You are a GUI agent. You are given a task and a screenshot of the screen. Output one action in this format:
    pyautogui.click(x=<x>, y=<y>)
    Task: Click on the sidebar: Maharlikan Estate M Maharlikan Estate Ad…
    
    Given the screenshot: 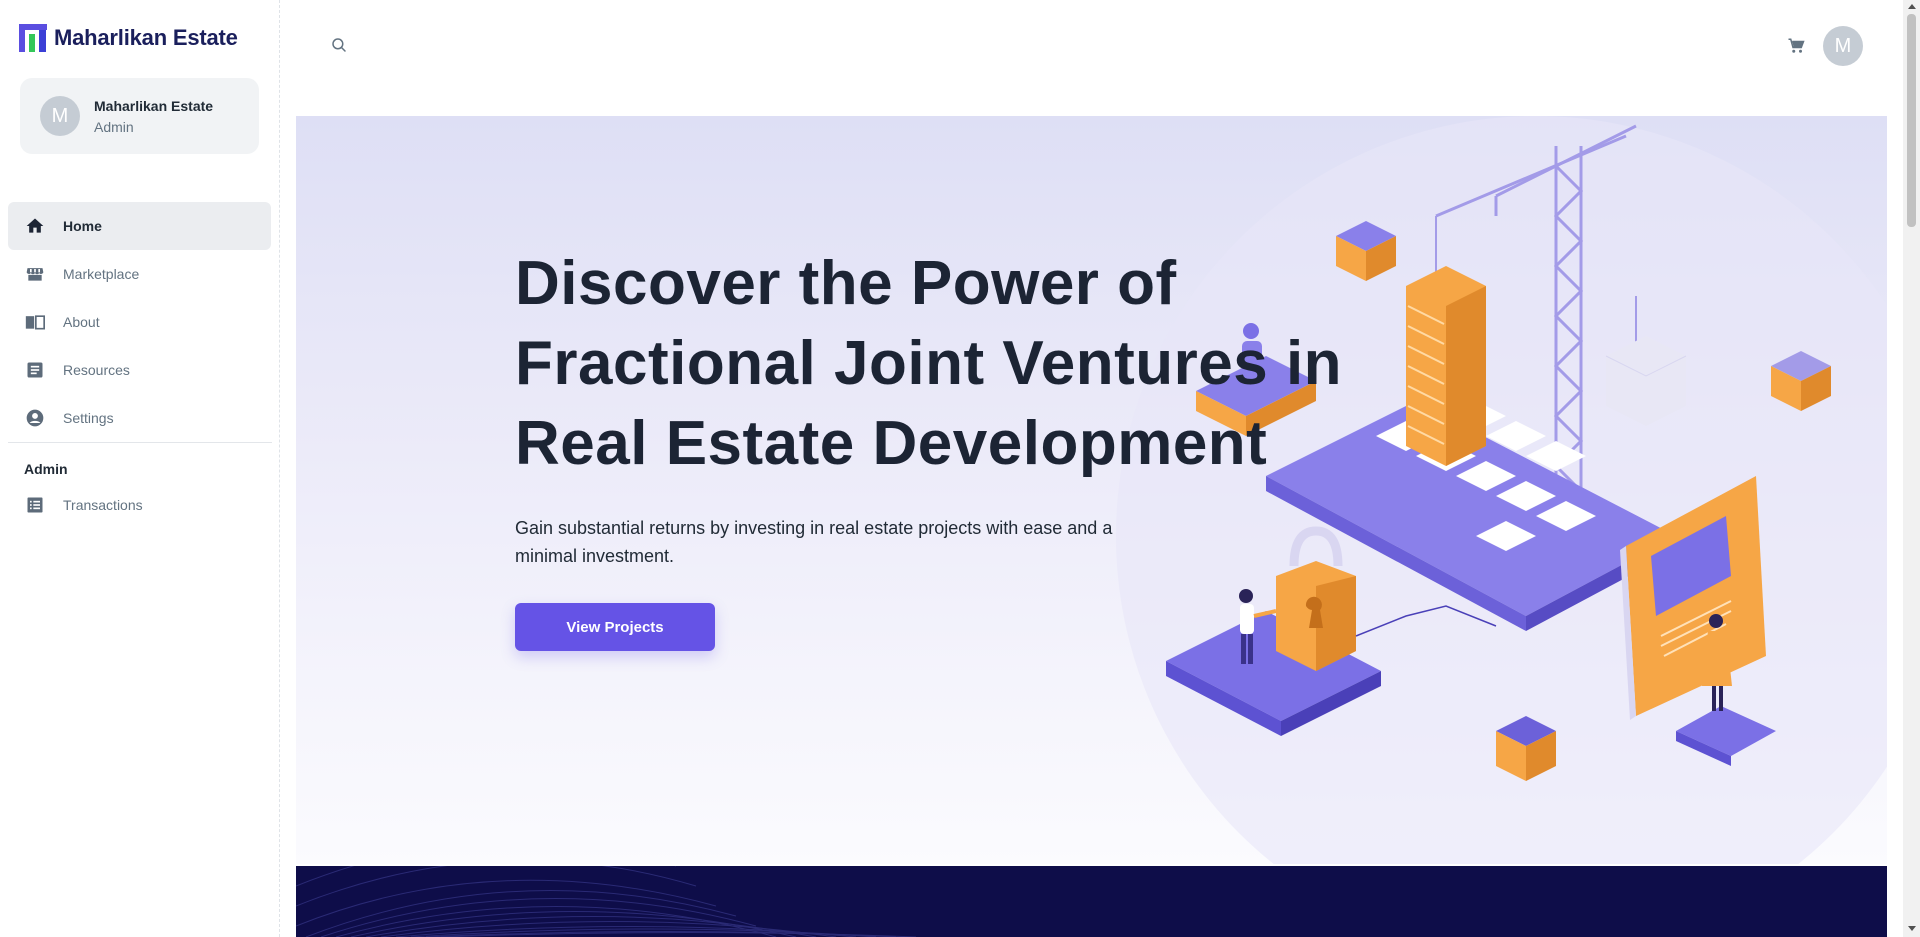 What is the action you would take?
    pyautogui.click(x=140, y=468)
    